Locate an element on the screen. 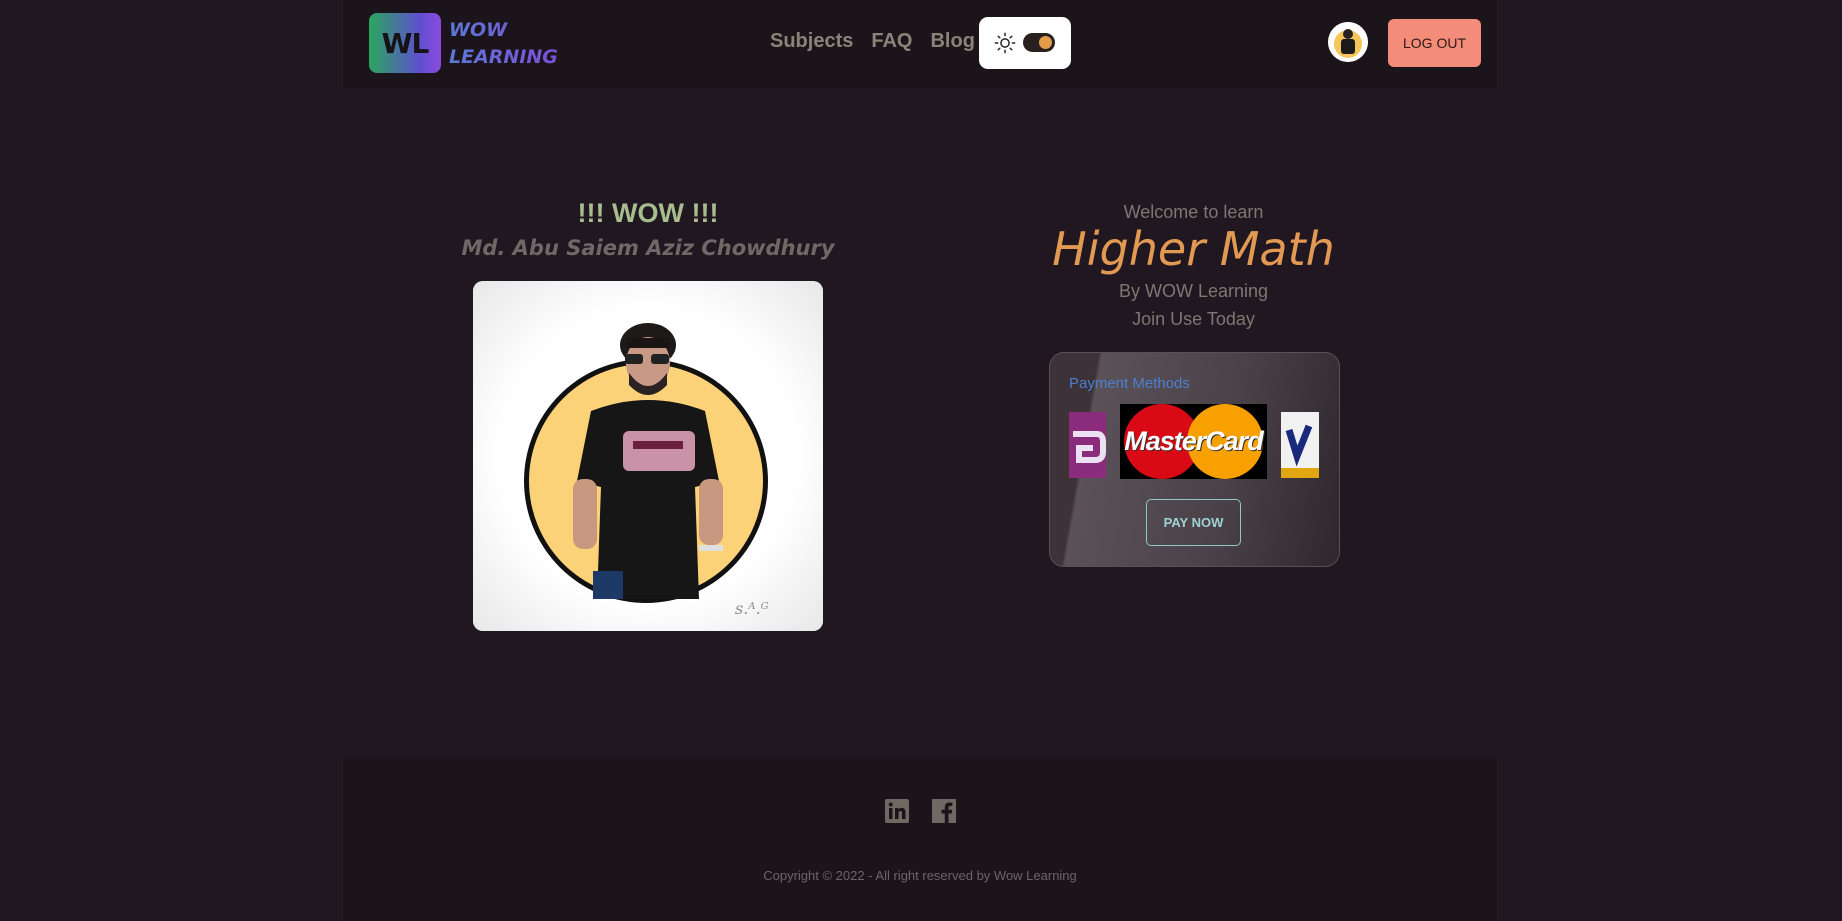 This screenshot has height=921, width=1842. theme-switch is located at coordinates (1039, 42).